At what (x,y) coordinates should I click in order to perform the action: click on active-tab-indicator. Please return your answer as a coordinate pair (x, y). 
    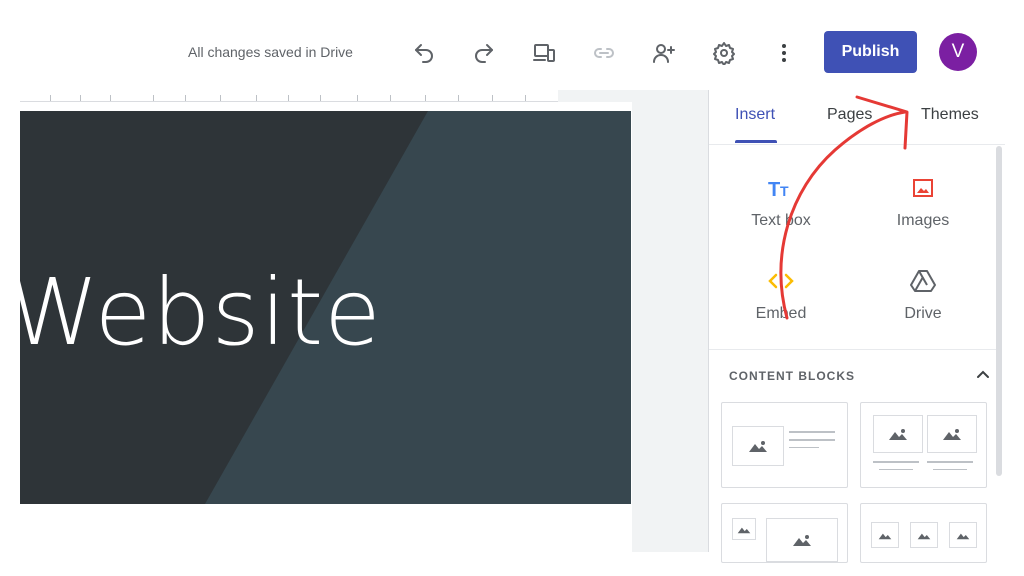
    Looking at the image, I should click on (756, 141).